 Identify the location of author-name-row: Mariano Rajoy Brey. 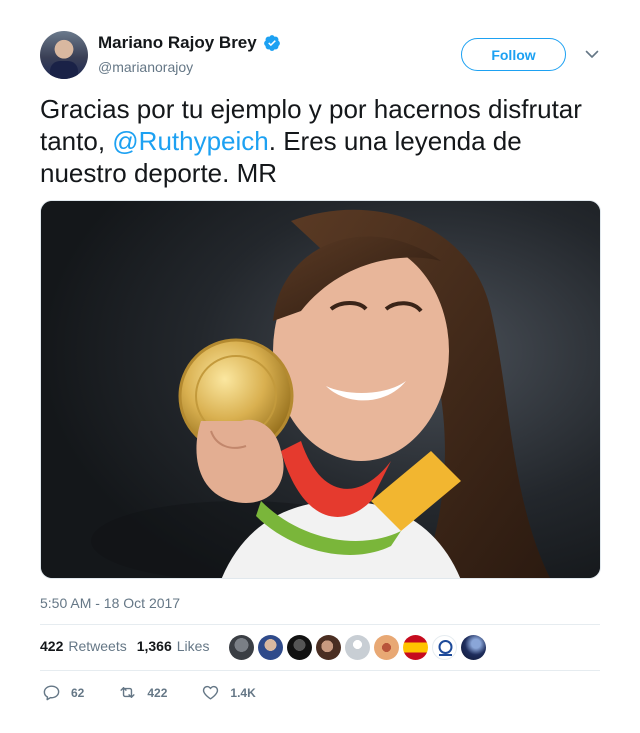
(189, 43).